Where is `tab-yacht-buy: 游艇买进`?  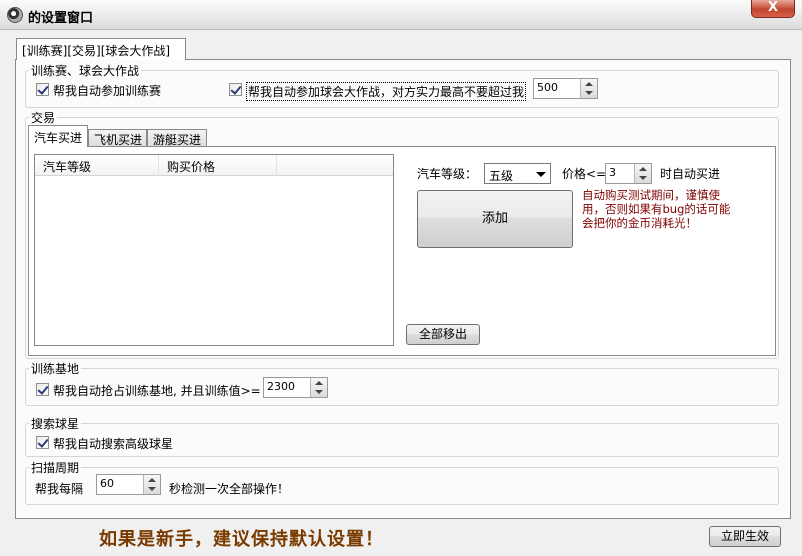 tab-yacht-buy: 游艇买进 is located at coordinates (177, 138).